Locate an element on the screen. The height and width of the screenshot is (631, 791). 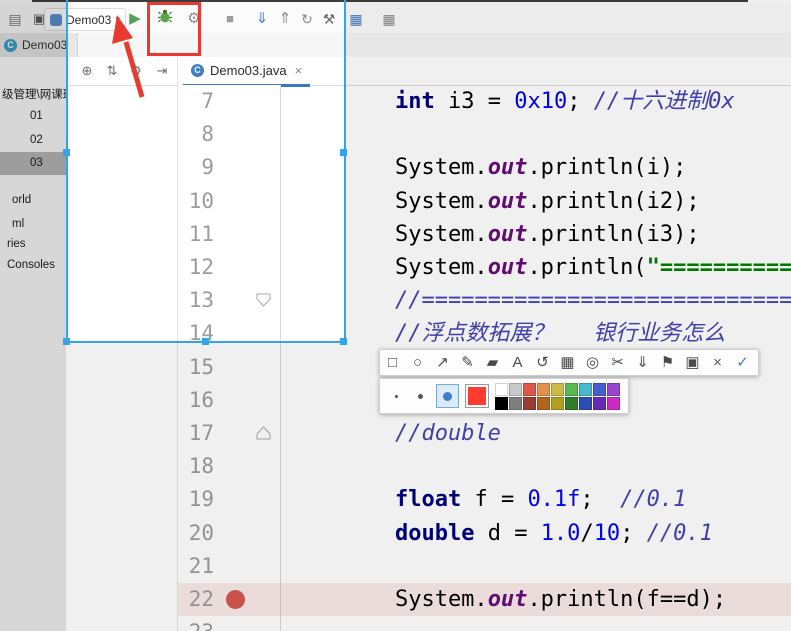
vcs-commit-icon: ⇑ is located at coordinates (285, 19).